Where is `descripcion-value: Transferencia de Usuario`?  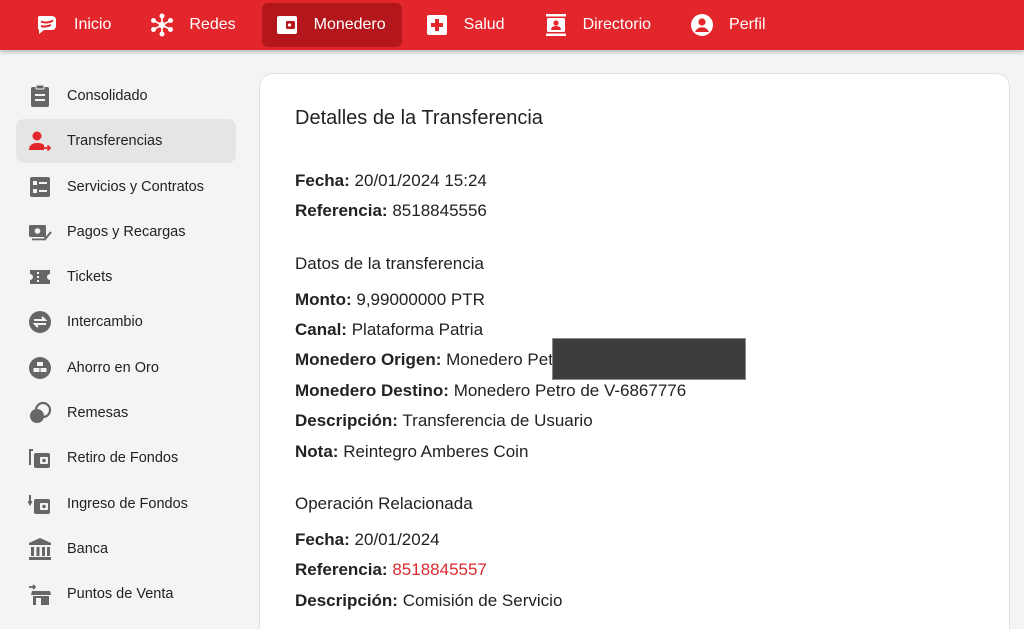 descripcion-value: Transferencia de Usuario is located at coordinates (497, 420).